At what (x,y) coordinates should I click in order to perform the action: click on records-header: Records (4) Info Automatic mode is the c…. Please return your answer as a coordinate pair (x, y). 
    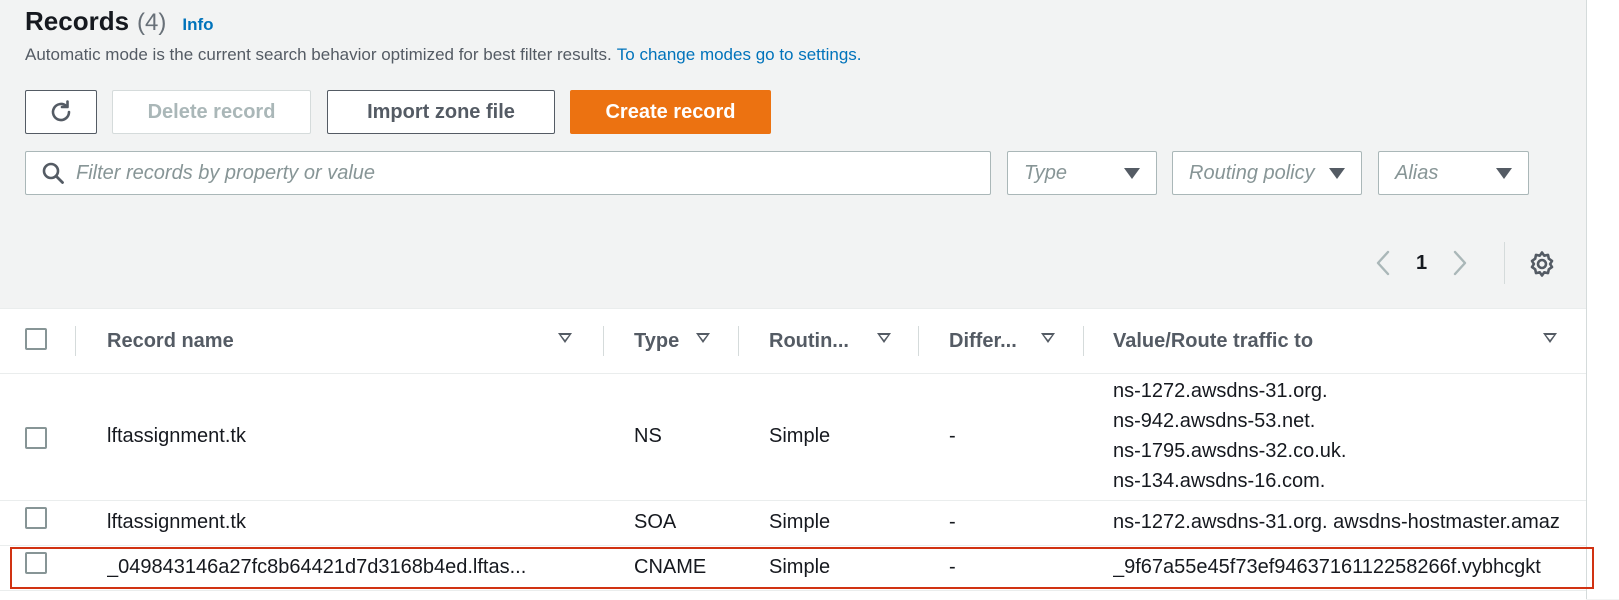
    Looking at the image, I should click on (443, 35).